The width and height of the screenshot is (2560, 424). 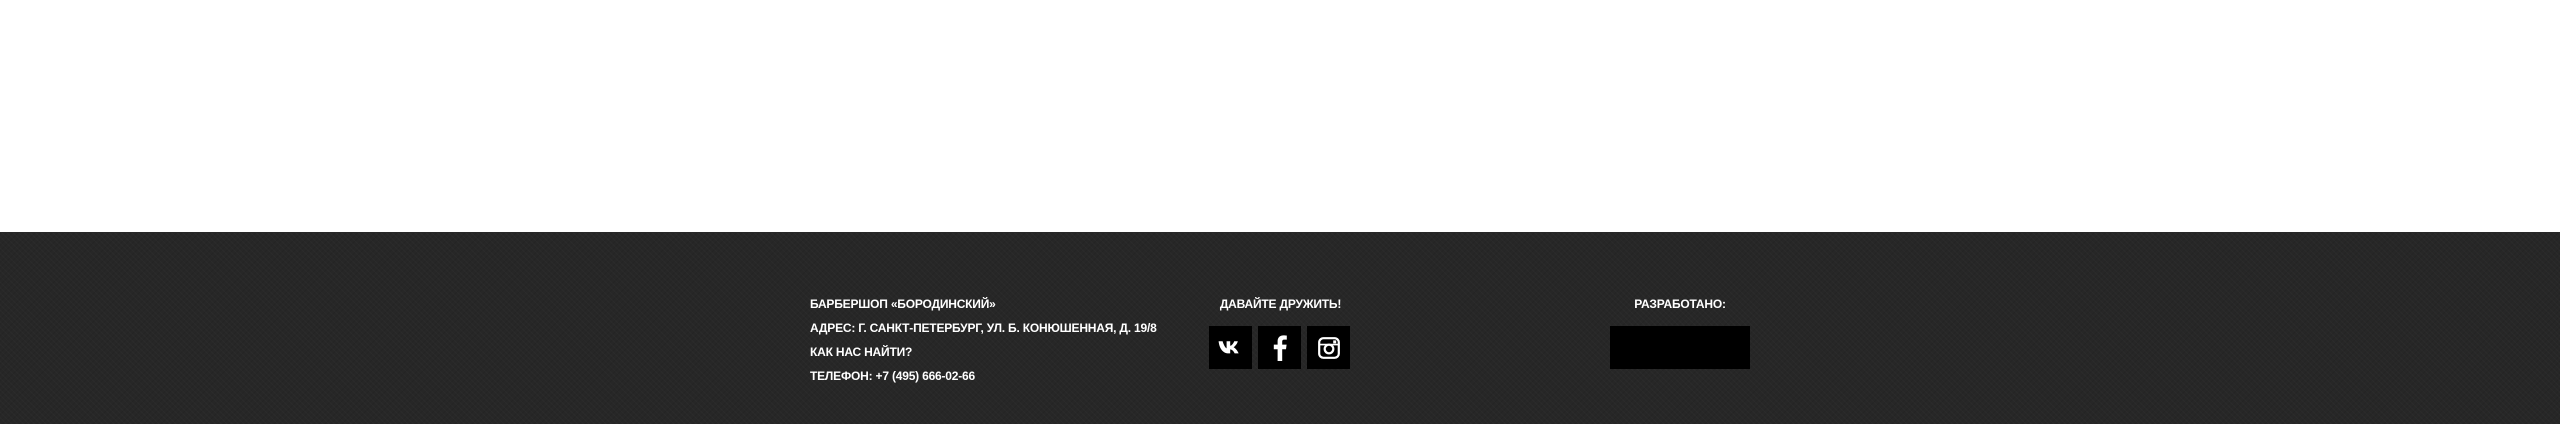 I want to click on developer-logo, so click(x=1680, y=347).